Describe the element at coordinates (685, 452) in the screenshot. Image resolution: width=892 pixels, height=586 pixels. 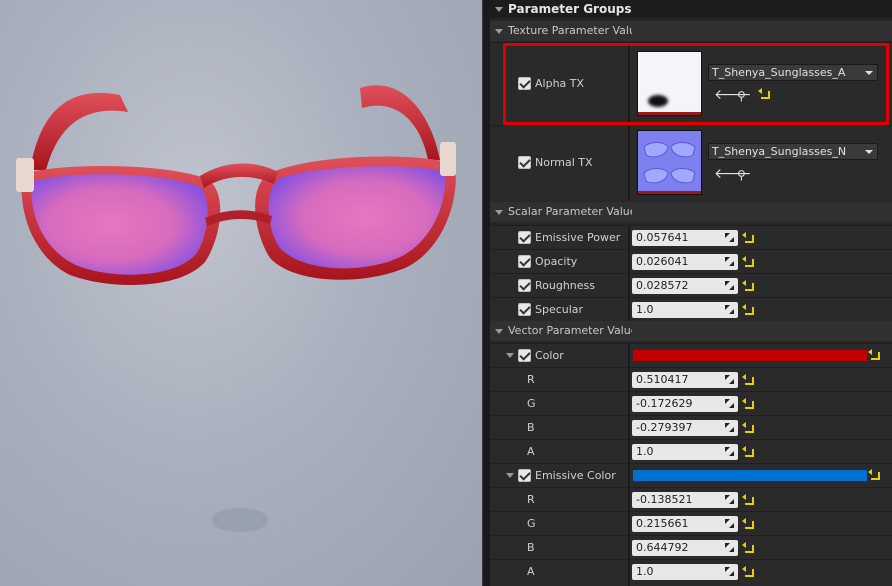
I see `color-a-input: 1.0` at that location.